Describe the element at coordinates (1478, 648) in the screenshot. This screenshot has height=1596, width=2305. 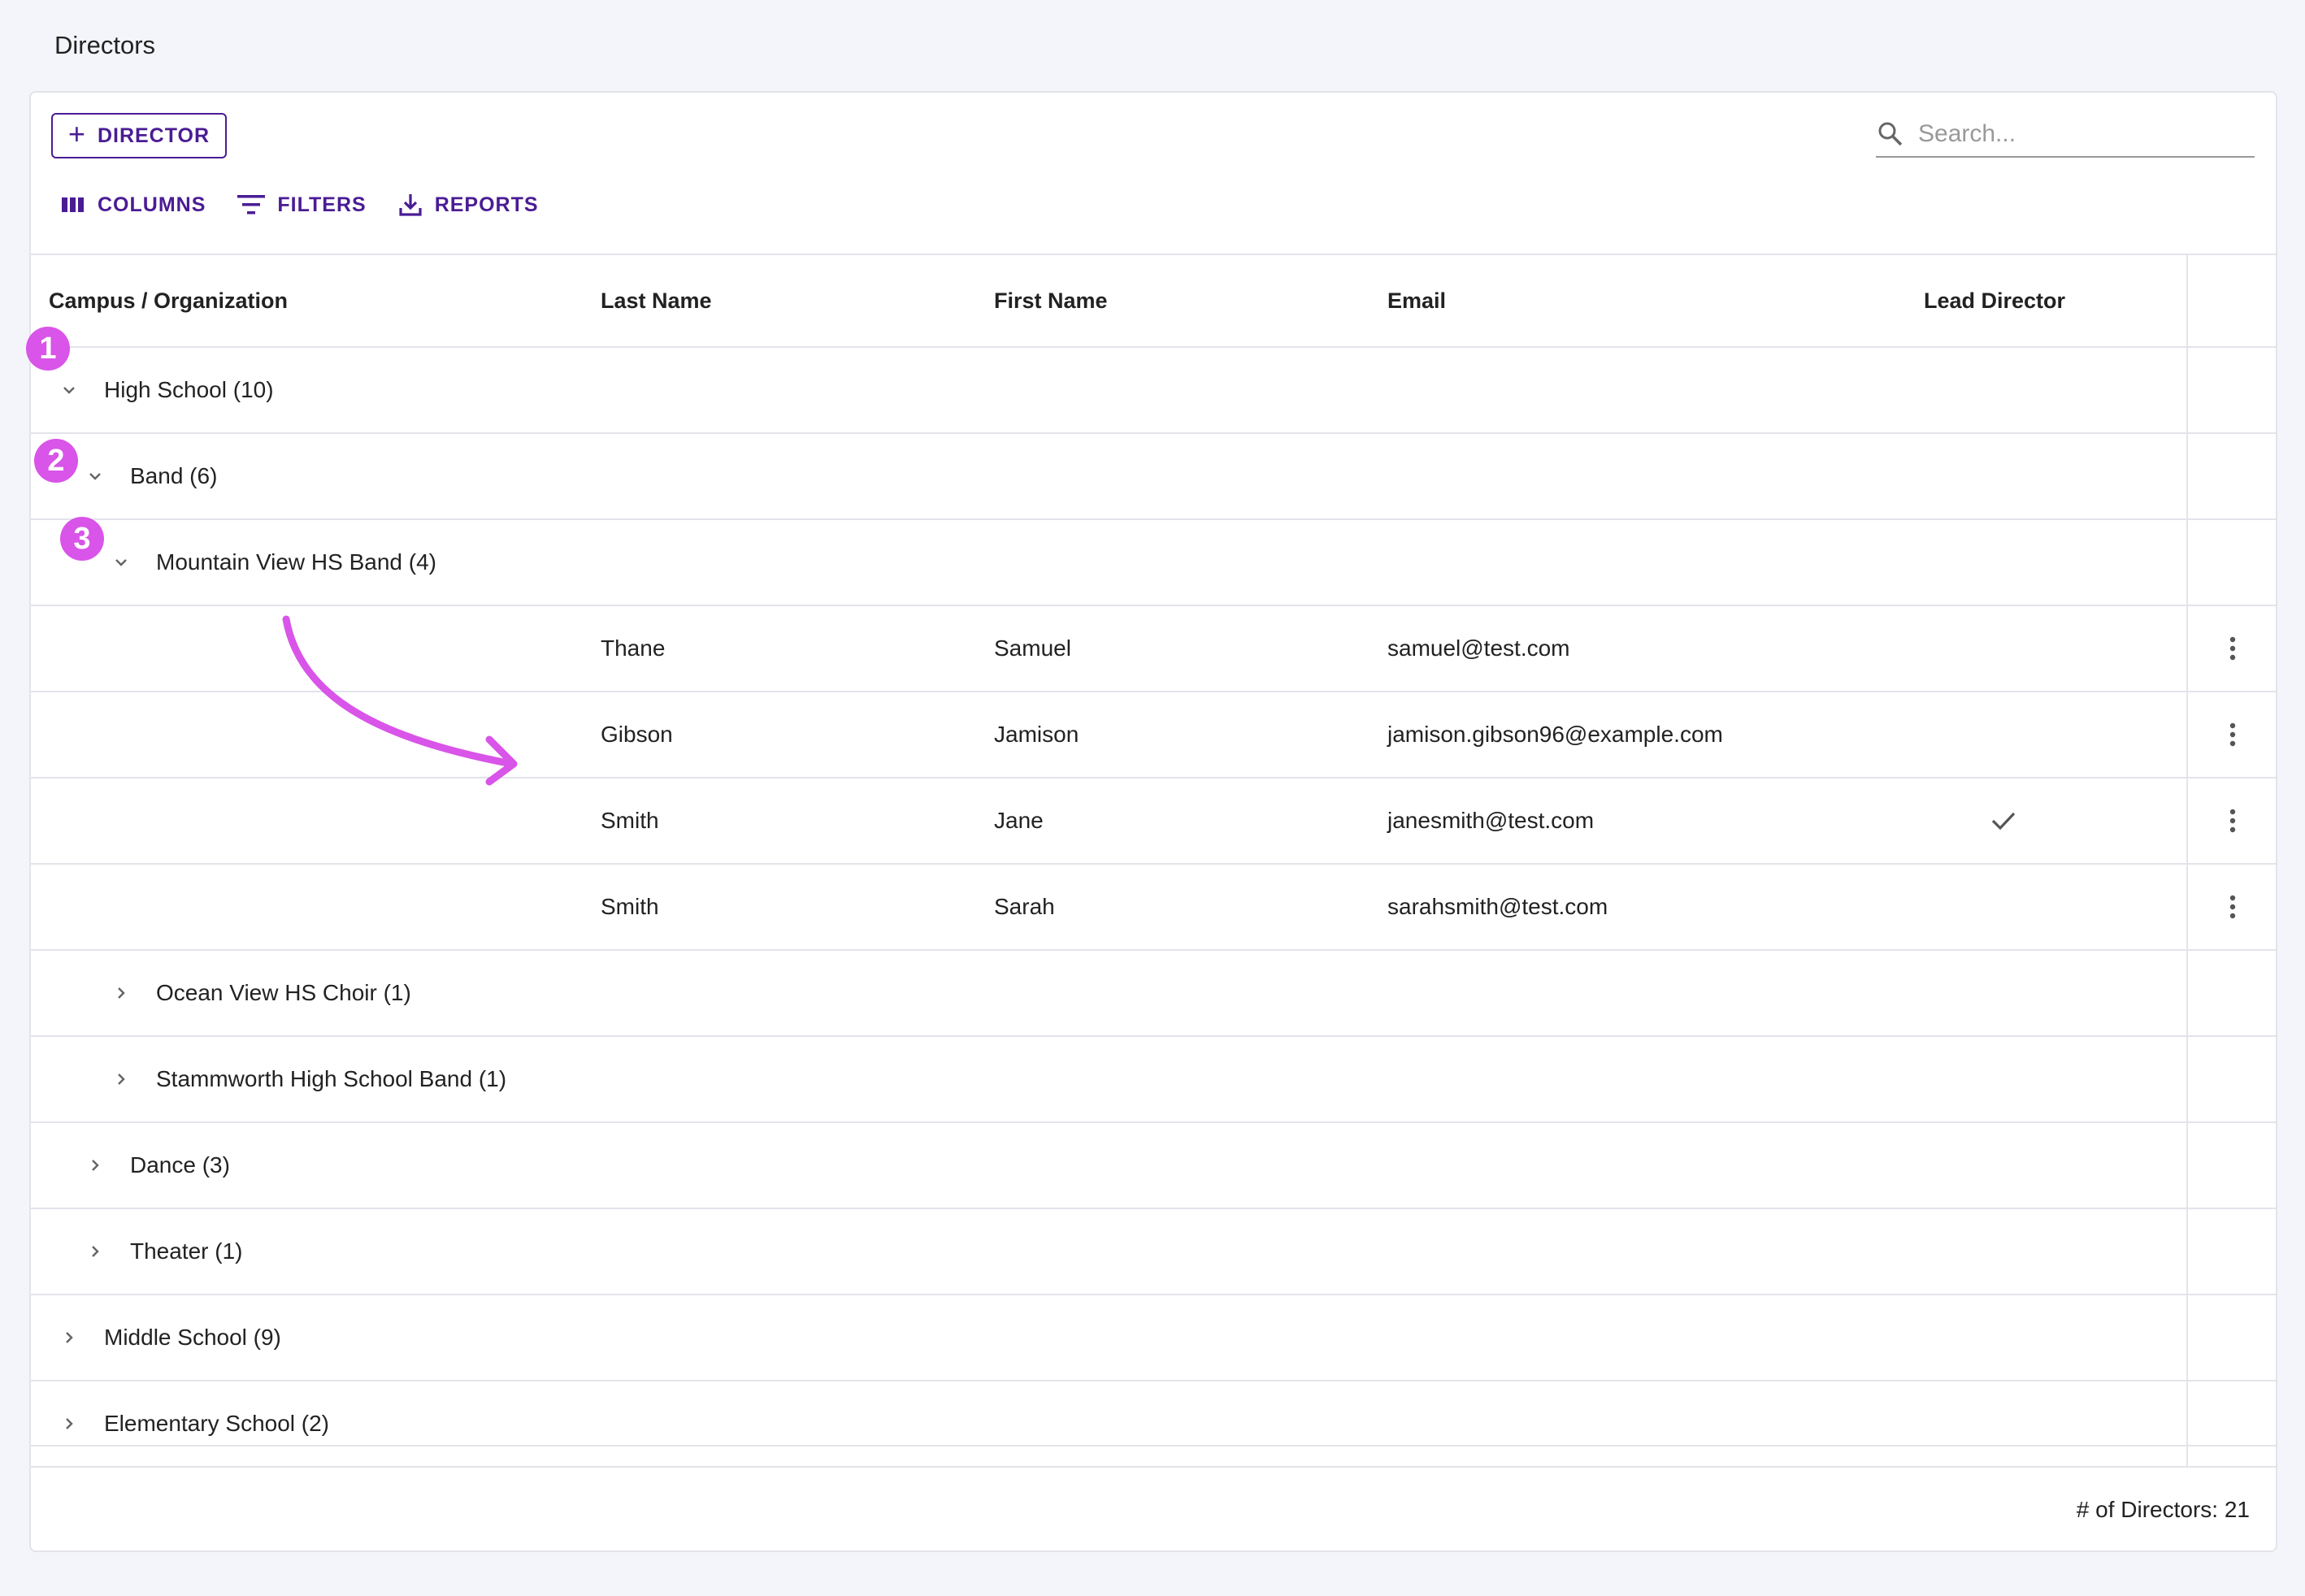
I see `cell-email: samuel@test.com` at that location.